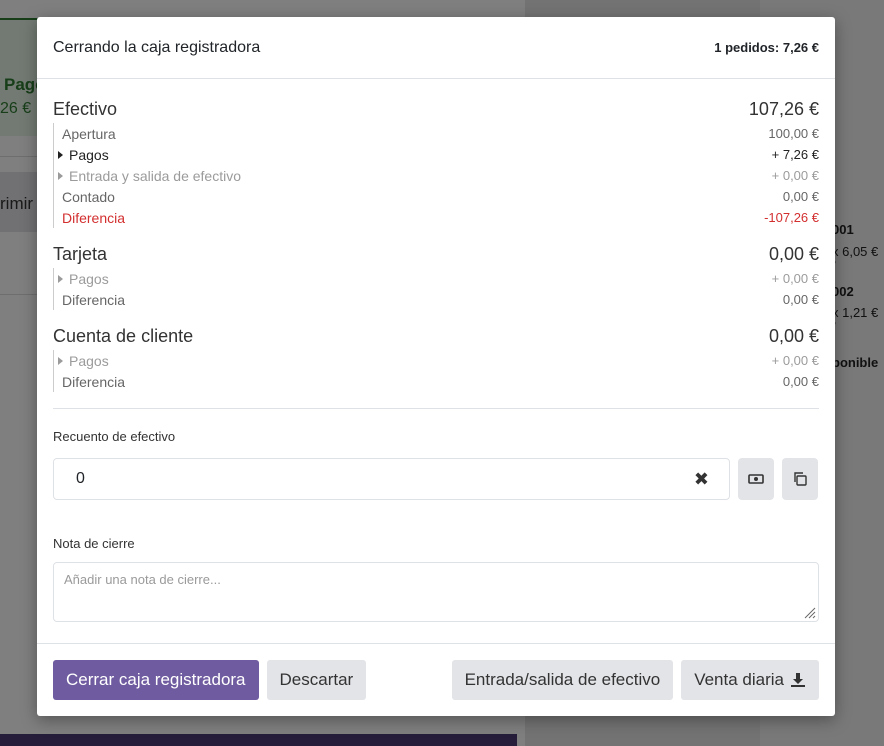  I want to click on closing-note-label: Nota de cierre, so click(94, 543).